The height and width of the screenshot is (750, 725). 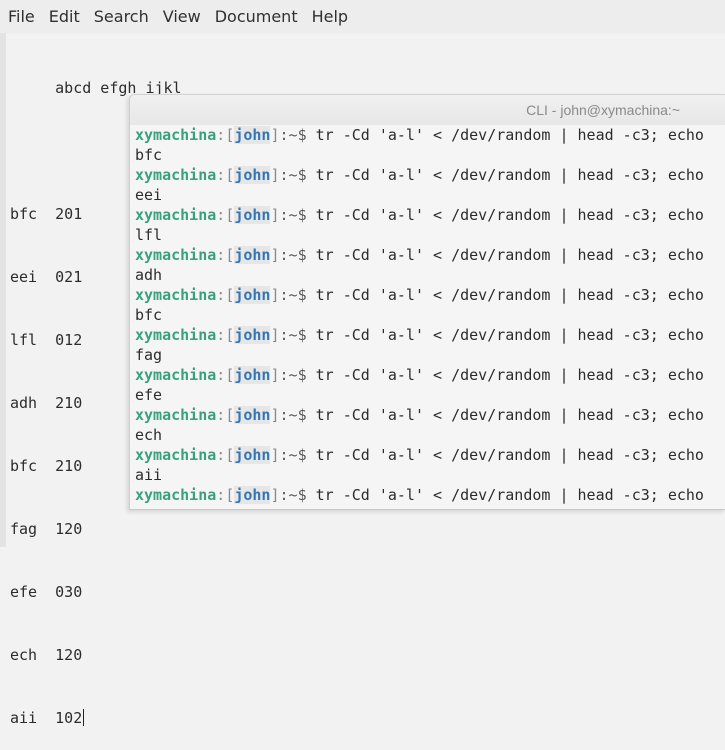 I want to click on menu-search: Search, so click(x=121, y=16).